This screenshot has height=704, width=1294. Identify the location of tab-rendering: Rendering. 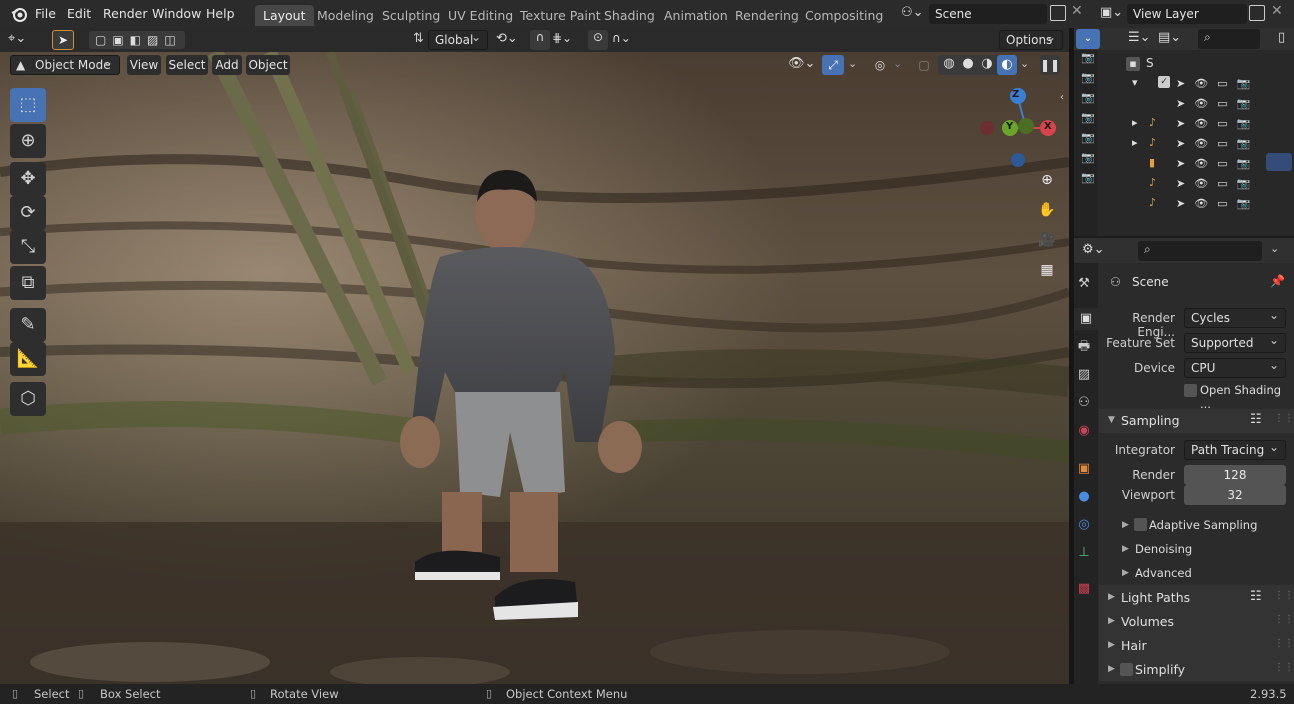
(767, 15).